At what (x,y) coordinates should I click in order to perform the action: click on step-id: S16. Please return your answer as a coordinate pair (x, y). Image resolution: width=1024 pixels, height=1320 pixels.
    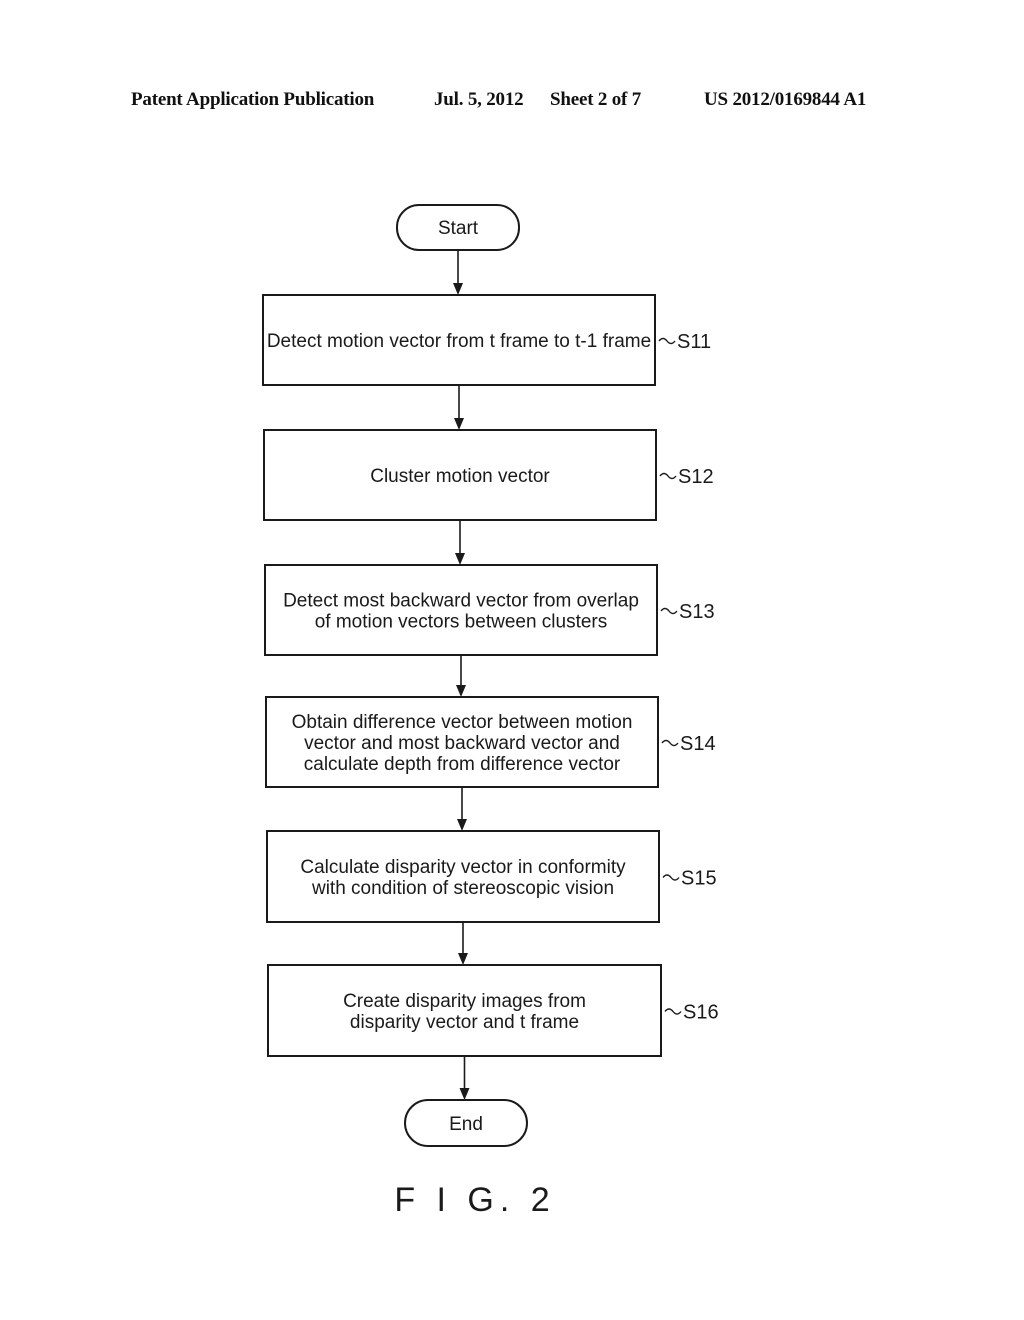
    Looking at the image, I should click on (701, 1013).